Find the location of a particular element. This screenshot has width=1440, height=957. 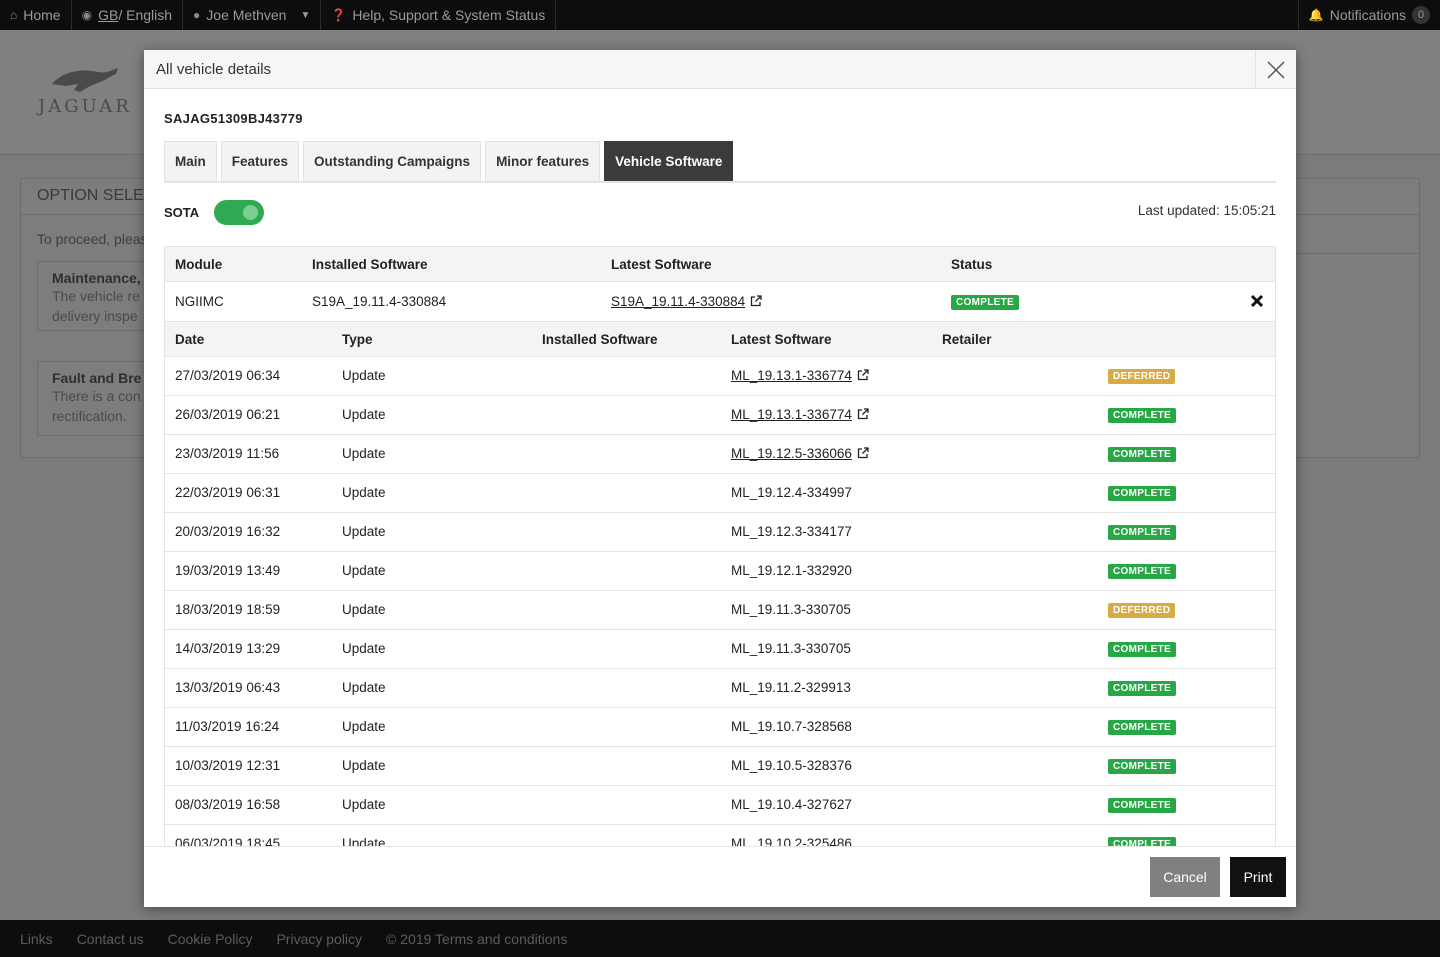

divider is located at coordinates (1355, 214).